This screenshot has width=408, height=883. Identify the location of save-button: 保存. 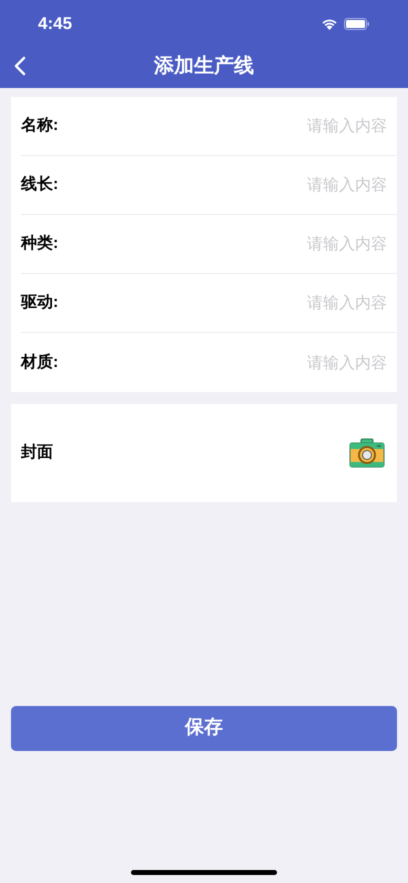
(204, 728).